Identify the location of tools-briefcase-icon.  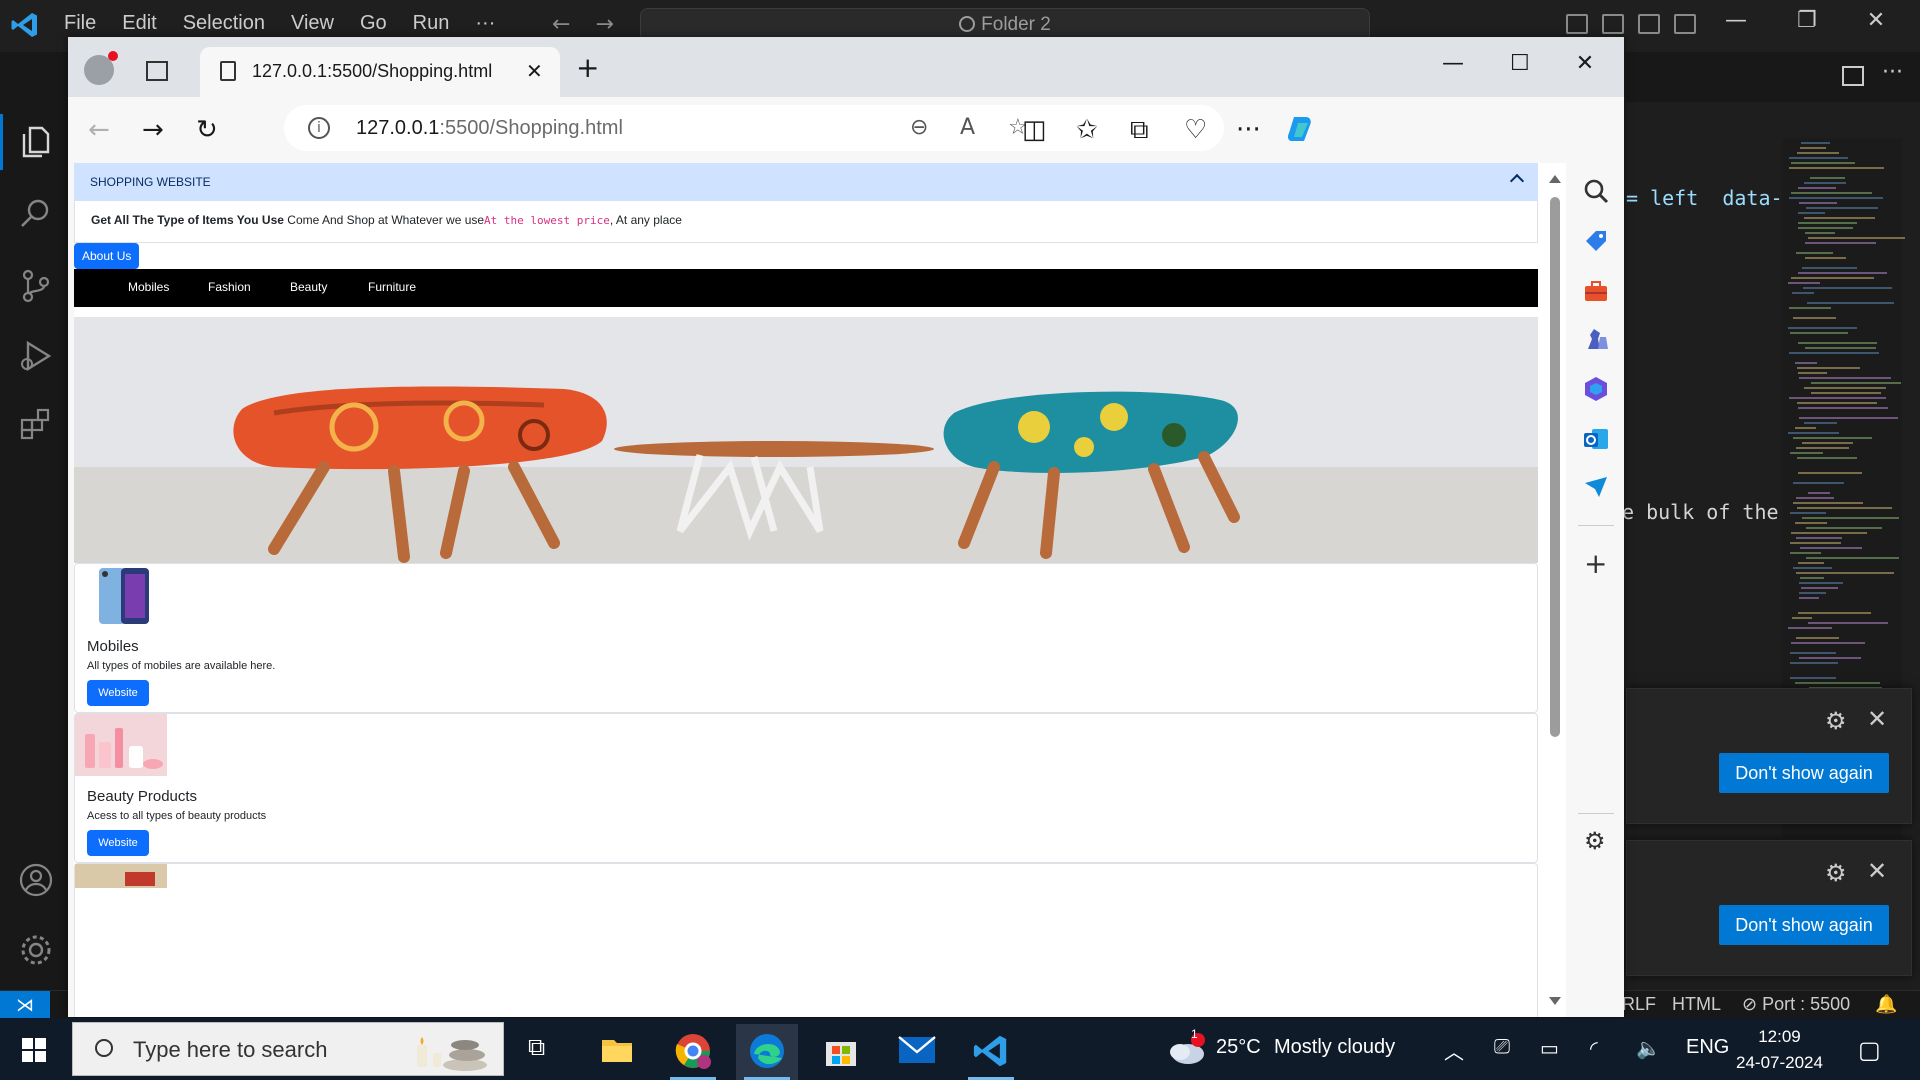
(1596, 291).